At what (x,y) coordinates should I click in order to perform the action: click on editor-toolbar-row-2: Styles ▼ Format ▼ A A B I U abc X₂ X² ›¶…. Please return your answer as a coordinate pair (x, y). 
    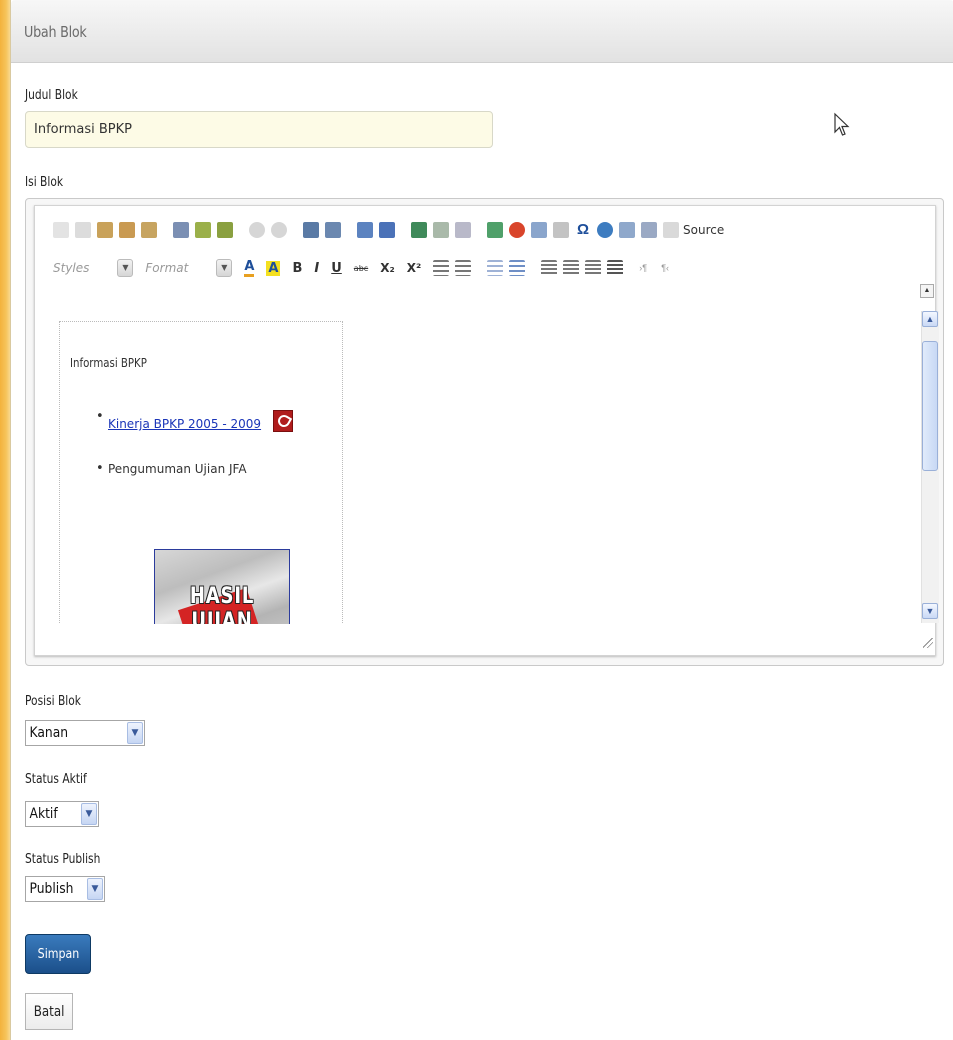
    Looking at the image, I should click on (368, 268).